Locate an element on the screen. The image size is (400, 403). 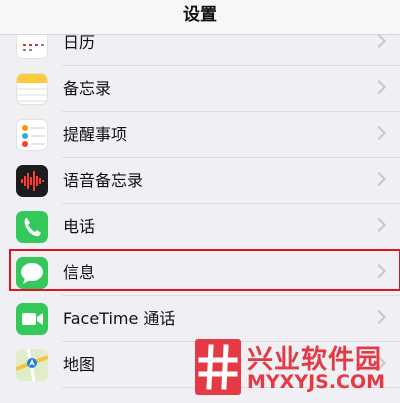
facetime-icon is located at coordinates (32, 319).